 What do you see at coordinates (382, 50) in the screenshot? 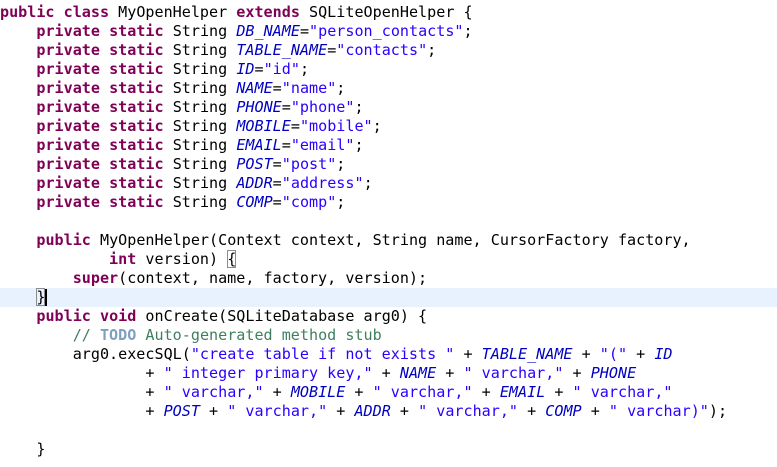
I see `string-literal-token: "contacts"` at bounding box center [382, 50].